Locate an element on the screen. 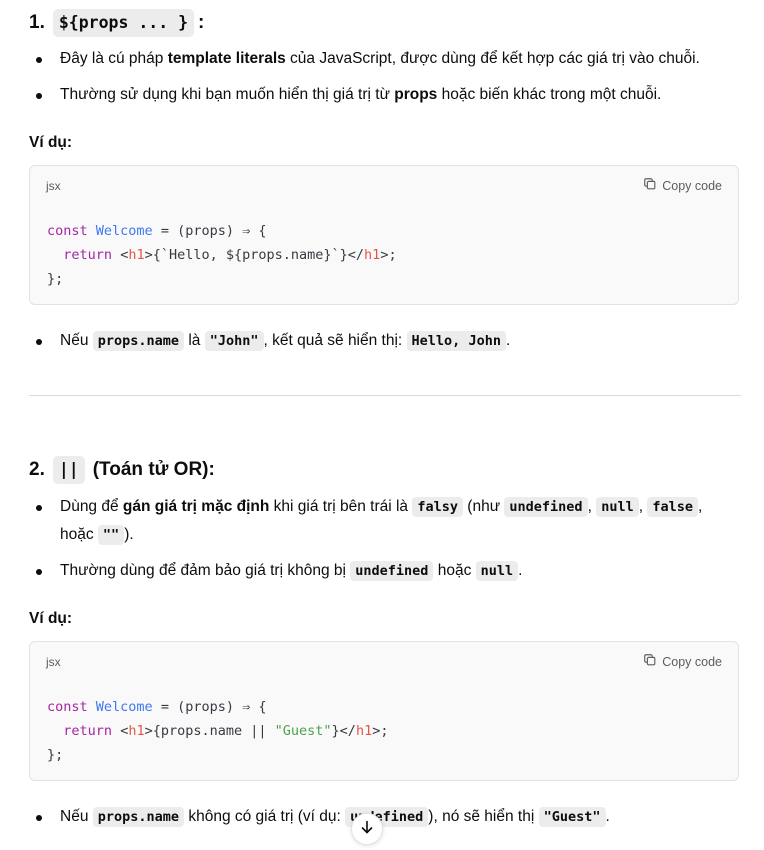 Image resolution: width=764 pixels, height=850 pixels. inline-code: false is located at coordinates (672, 507).